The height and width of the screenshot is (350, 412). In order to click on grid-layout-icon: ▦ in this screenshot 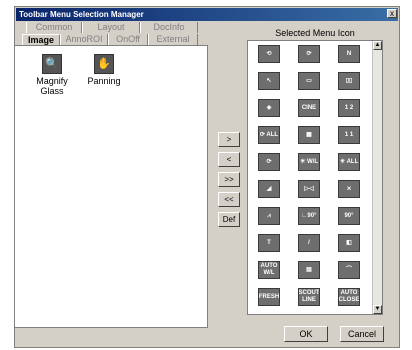, I will do `click(309, 135)`.